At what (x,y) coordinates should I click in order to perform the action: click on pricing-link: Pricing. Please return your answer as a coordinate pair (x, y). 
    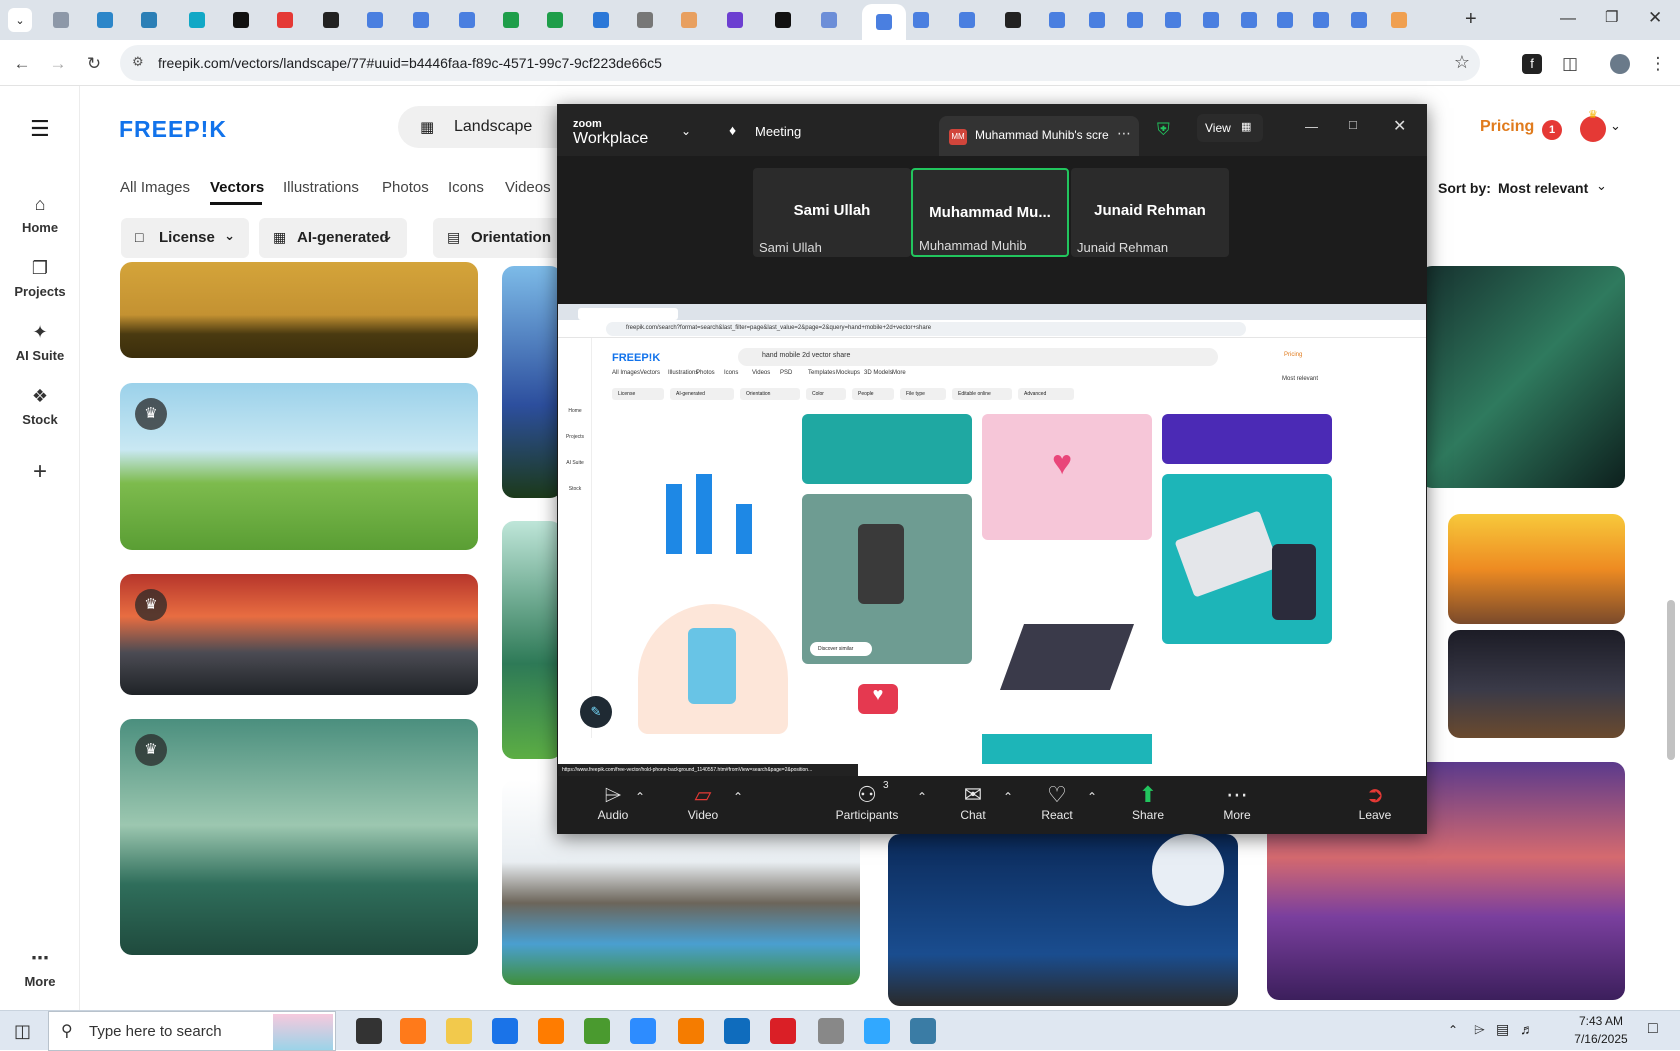
    Looking at the image, I should click on (1507, 127).